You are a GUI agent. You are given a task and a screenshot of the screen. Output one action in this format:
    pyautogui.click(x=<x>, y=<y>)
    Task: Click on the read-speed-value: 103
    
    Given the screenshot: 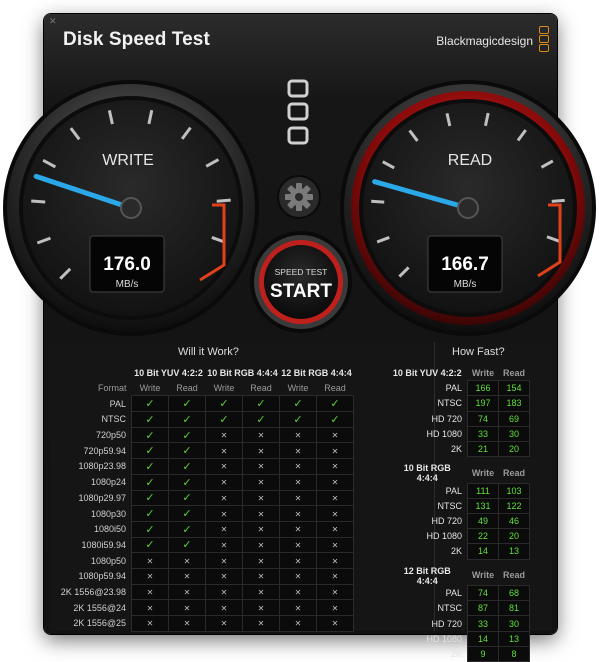 What is the action you would take?
    pyautogui.click(x=514, y=490)
    